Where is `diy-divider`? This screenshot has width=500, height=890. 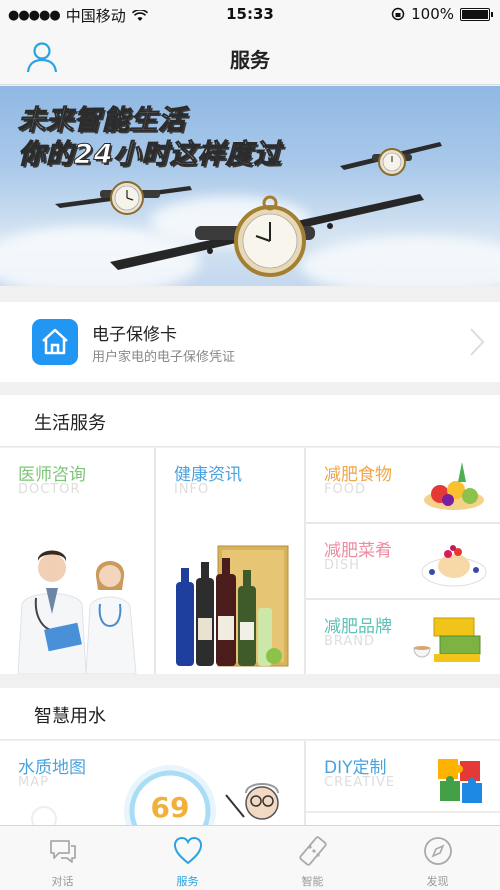 diy-divider is located at coordinates (403, 812).